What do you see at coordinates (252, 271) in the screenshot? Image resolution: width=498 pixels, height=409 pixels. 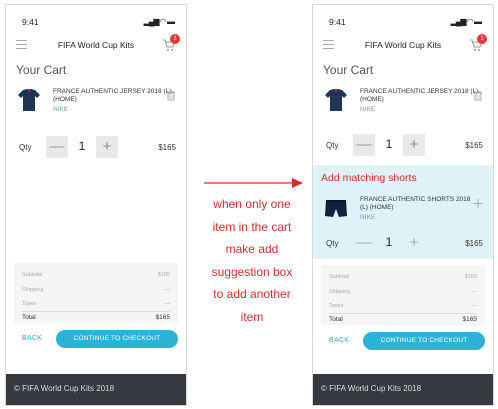 I see `annotation-line: suggestion box` at bounding box center [252, 271].